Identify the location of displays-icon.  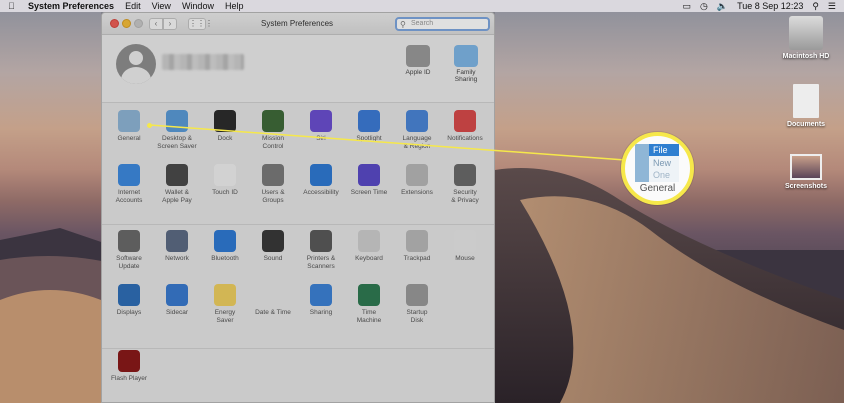
(129, 295).